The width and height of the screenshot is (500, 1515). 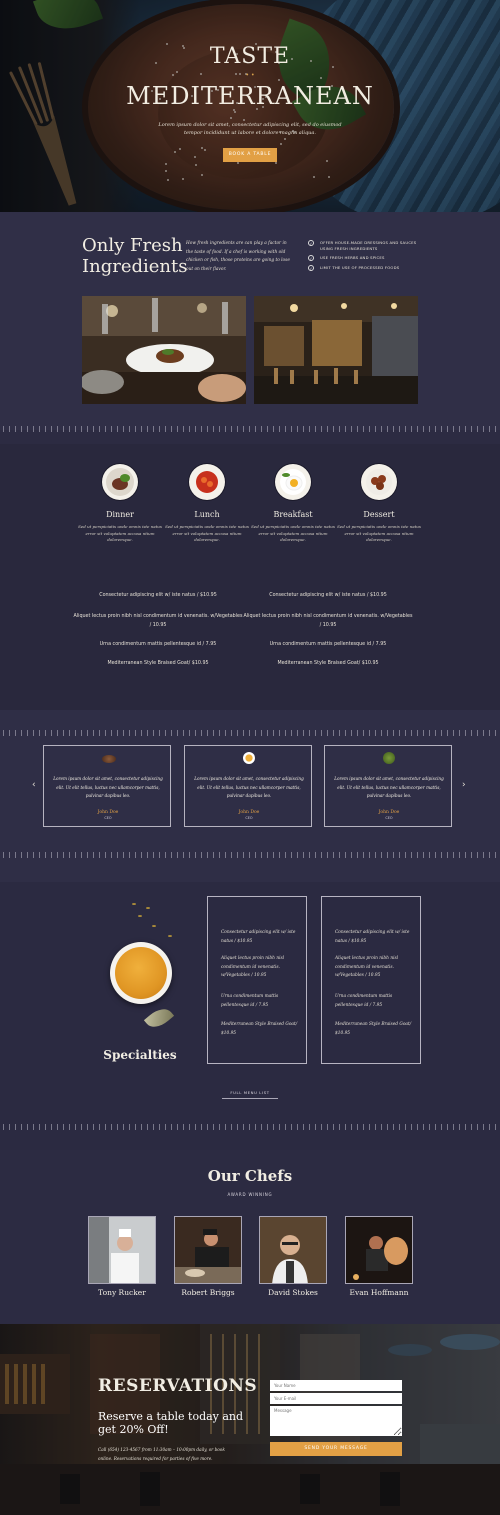 I want to click on chef-name: Tony Rucker, so click(x=122, y=1292).